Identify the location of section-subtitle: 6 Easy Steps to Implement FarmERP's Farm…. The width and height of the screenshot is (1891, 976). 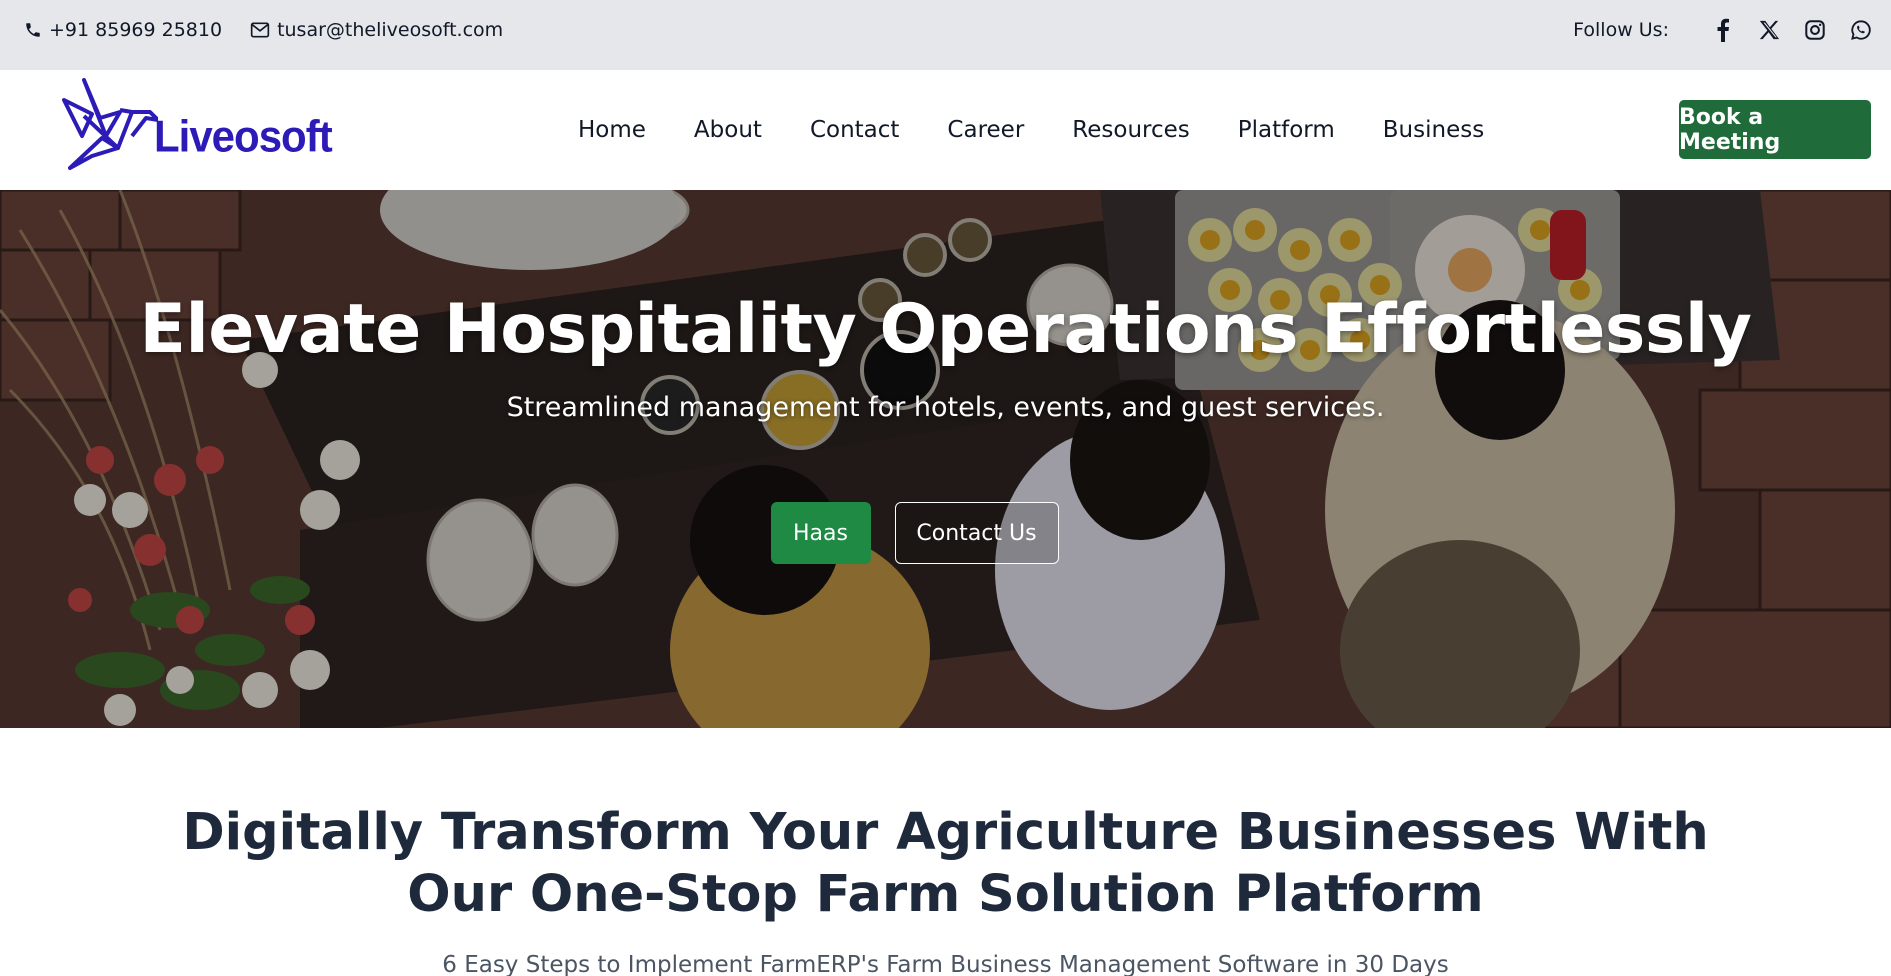
(945, 964).